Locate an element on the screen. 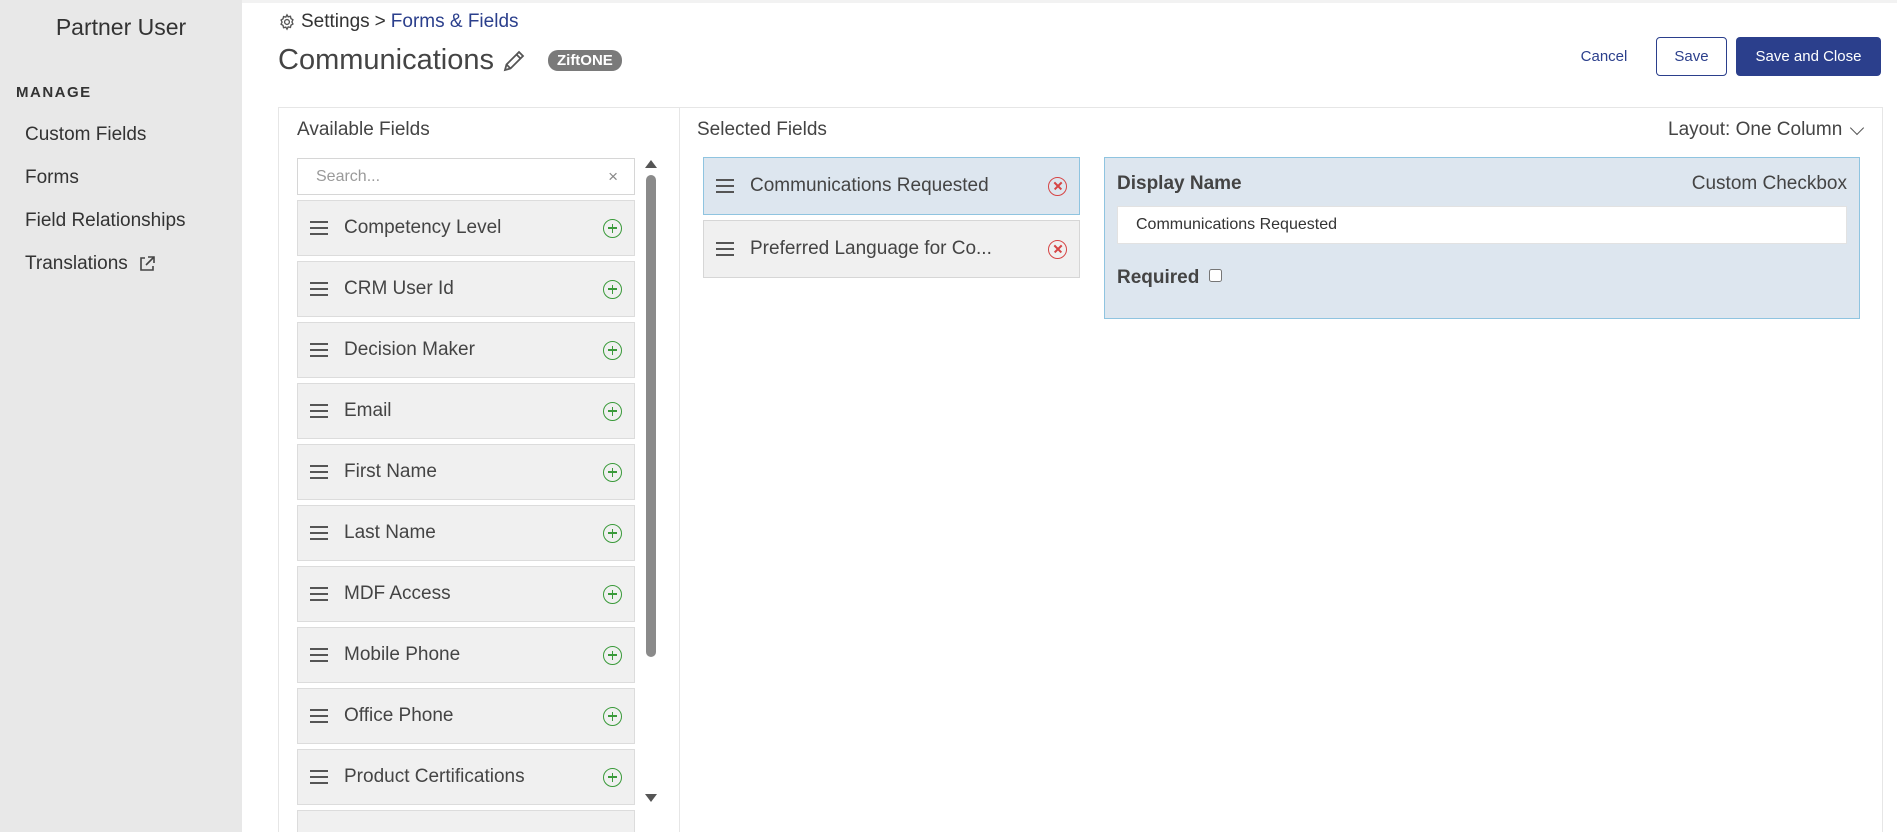  breadcrumb: Settings > Forms & Fields is located at coordinates (398, 22).